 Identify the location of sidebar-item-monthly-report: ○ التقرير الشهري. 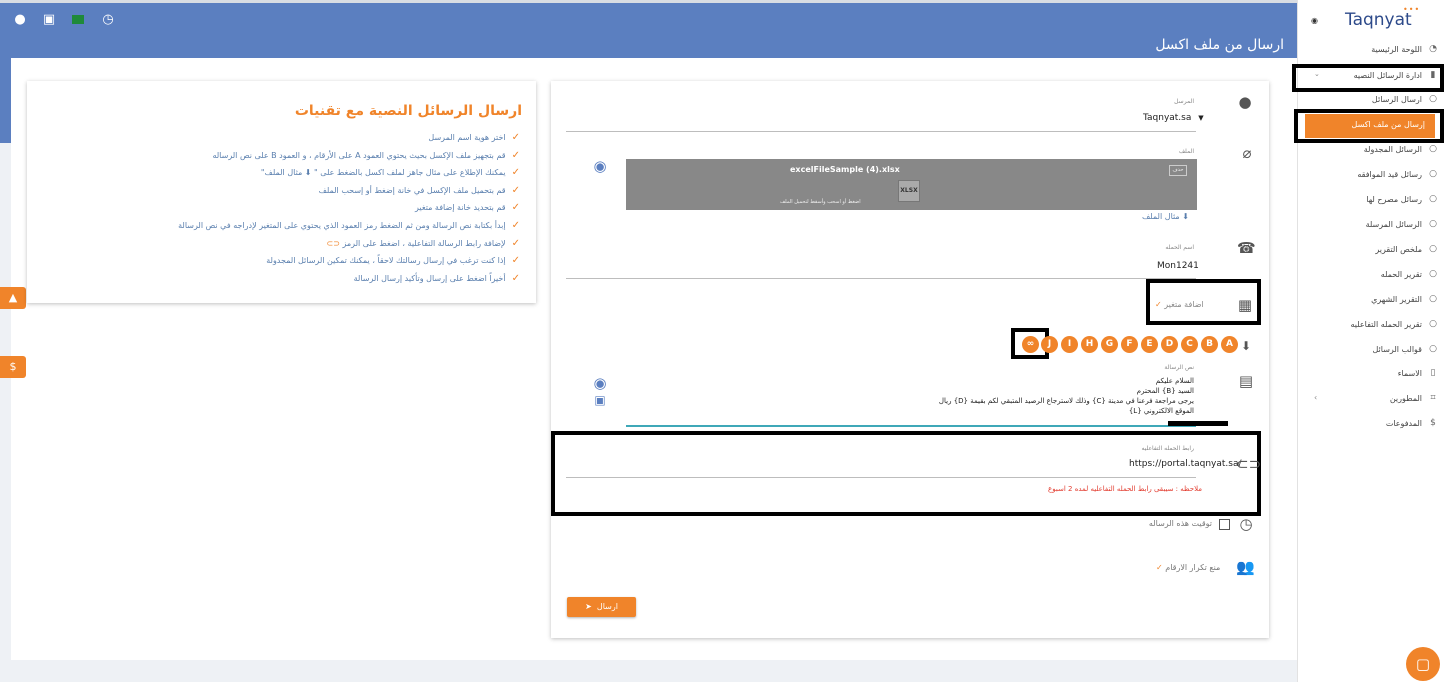
(1372, 301).